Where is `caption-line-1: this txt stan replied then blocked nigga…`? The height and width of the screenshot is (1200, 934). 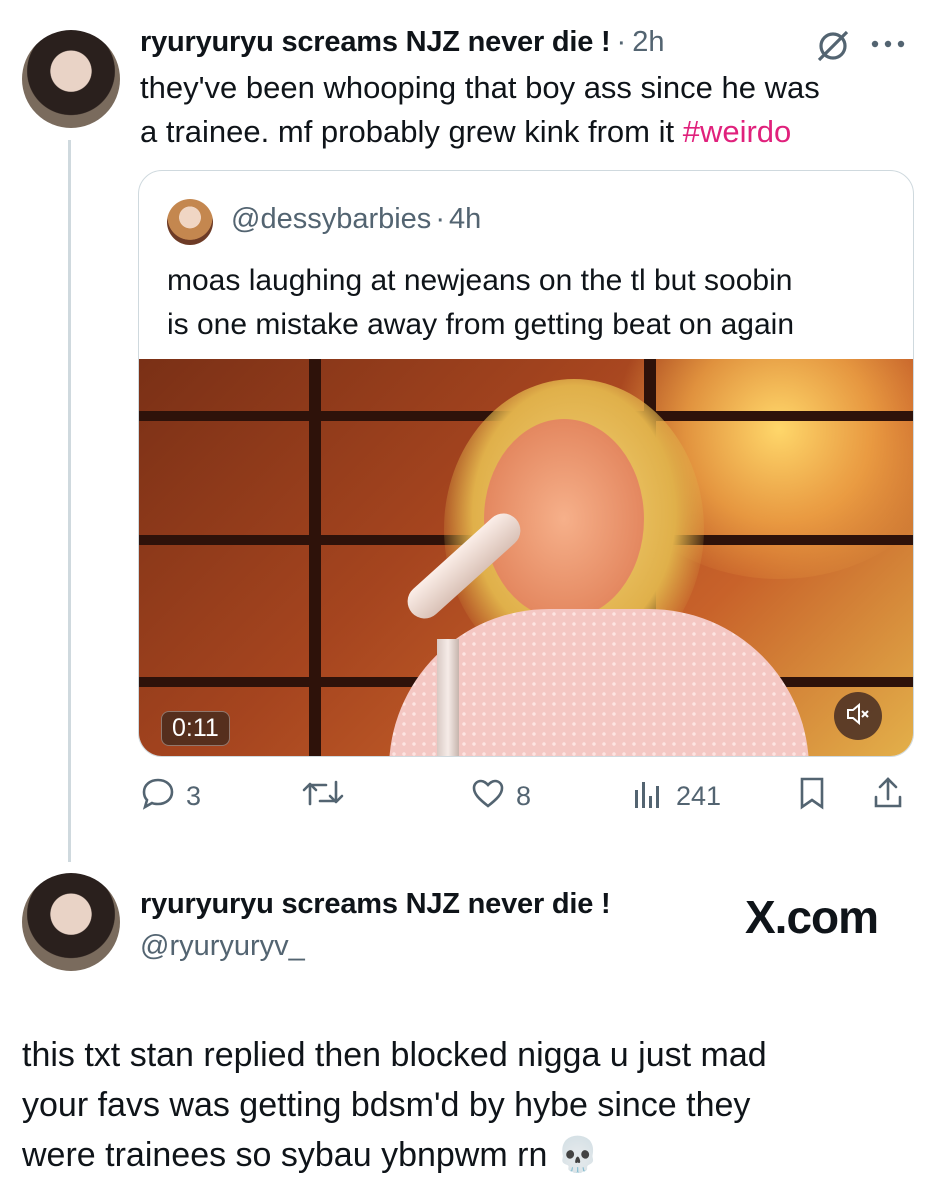
caption-line-1: this txt stan replied then blocked nigga… is located at coordinates (394, 1055).